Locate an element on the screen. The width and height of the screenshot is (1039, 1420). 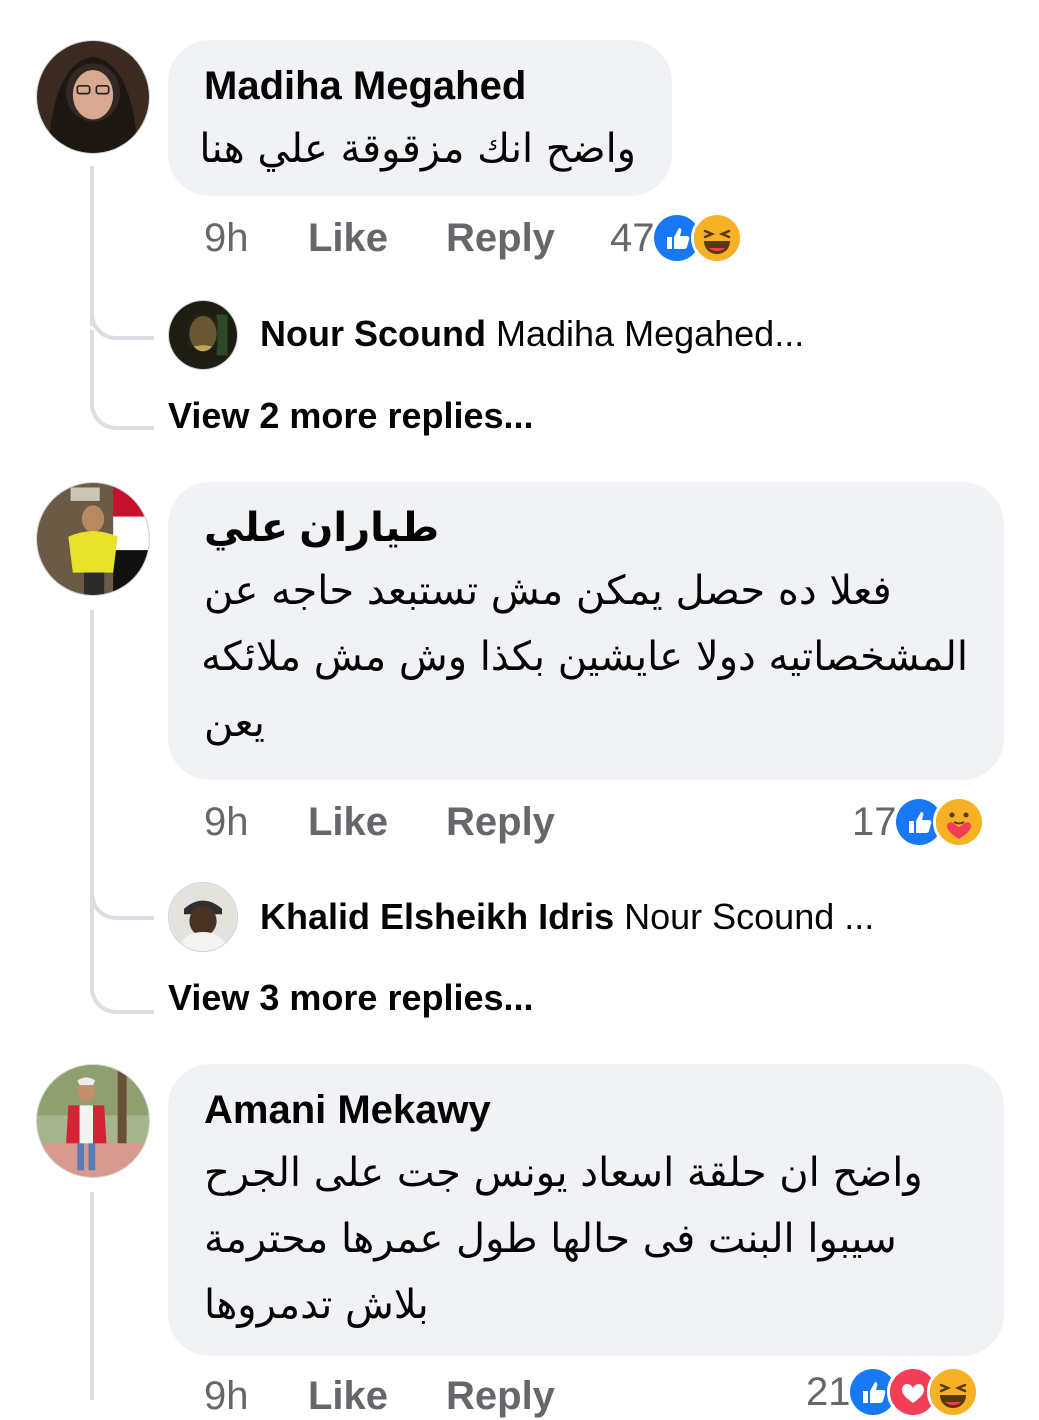
reaction-summary: 21 is located at coordinates (892, 1392).